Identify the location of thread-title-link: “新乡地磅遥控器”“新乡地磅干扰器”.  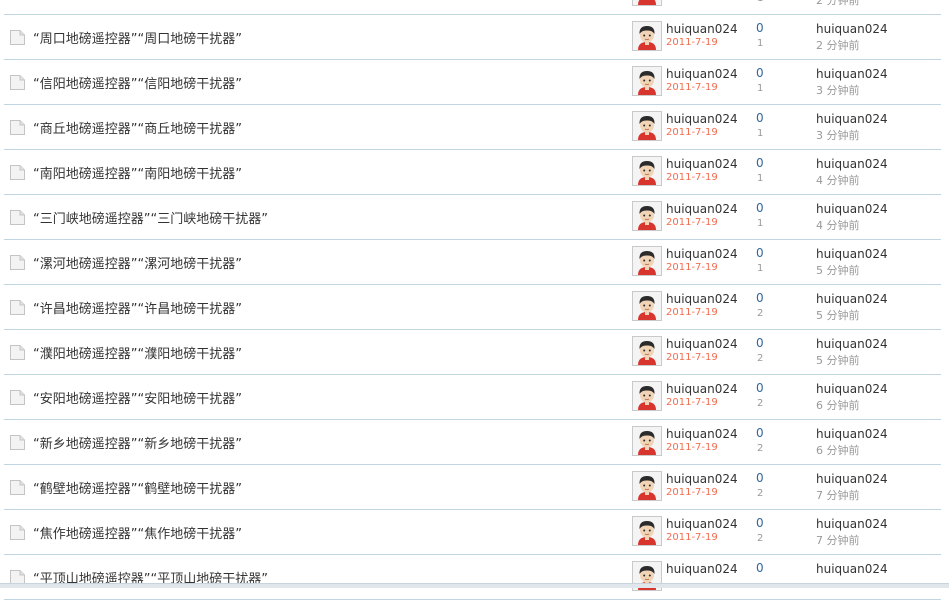
(137, 442).